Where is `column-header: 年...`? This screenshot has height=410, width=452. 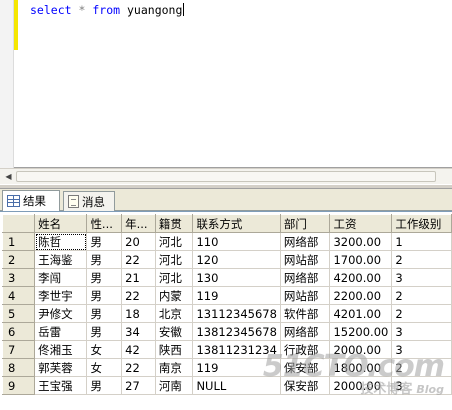 column-header: 年... is located at coordinates (138, 223).